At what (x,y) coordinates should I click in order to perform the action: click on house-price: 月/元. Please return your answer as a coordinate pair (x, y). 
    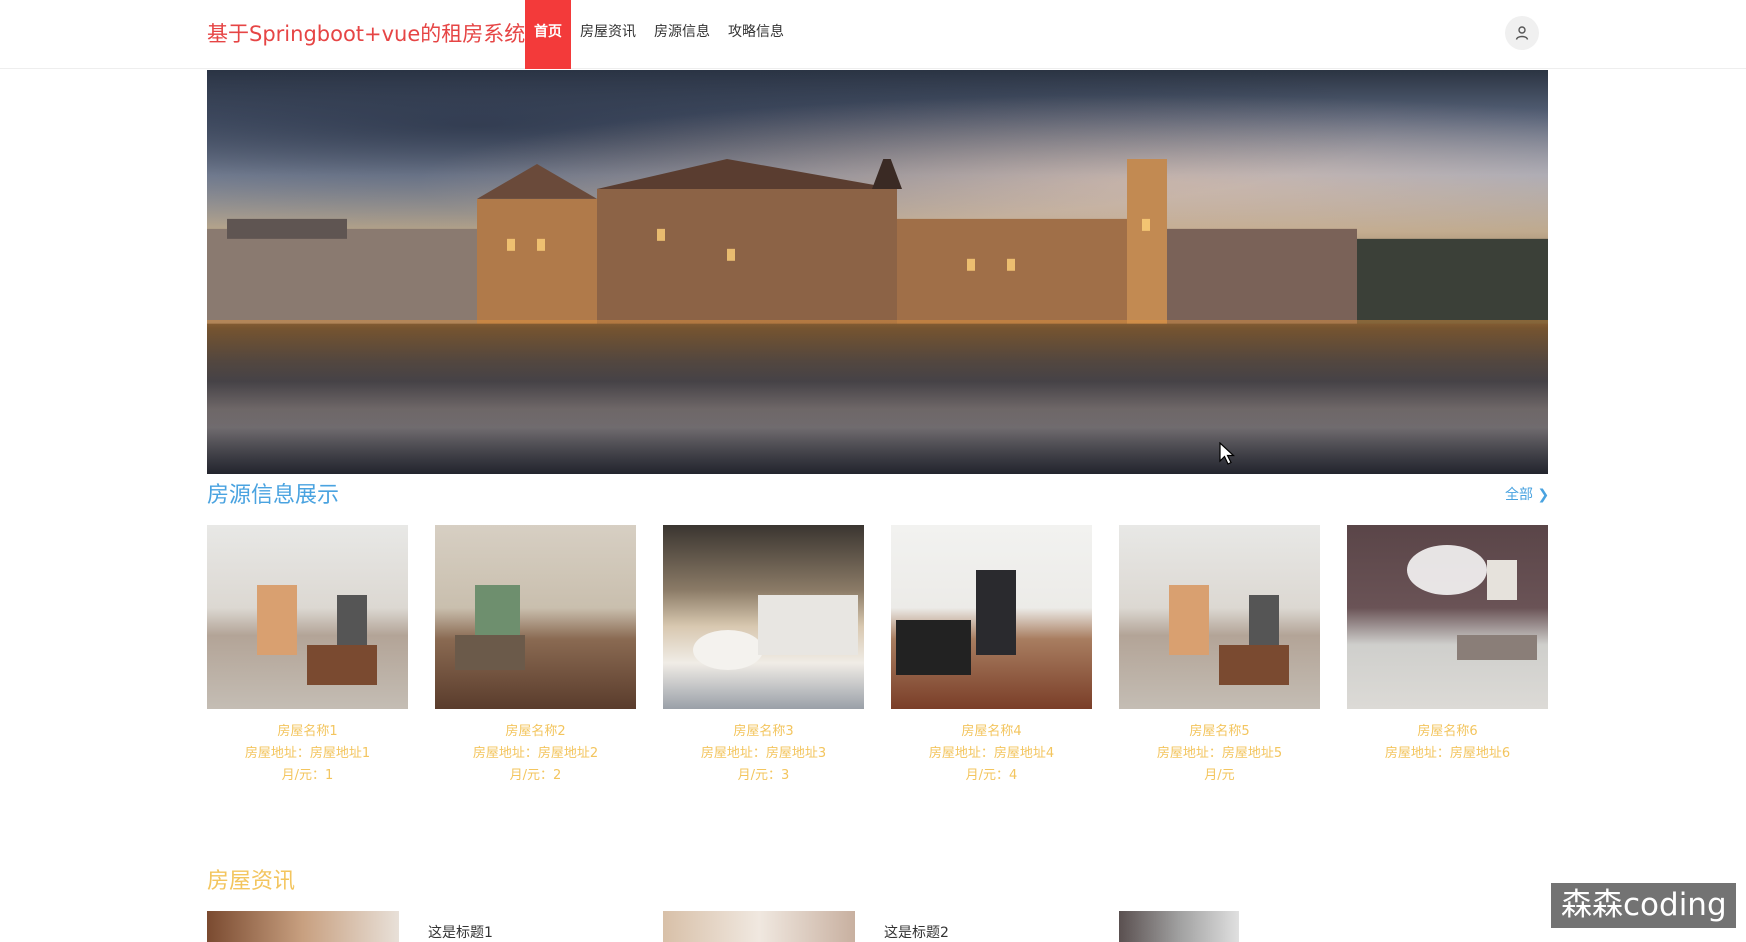
    Looking at the image, I should click on (1219, 775).